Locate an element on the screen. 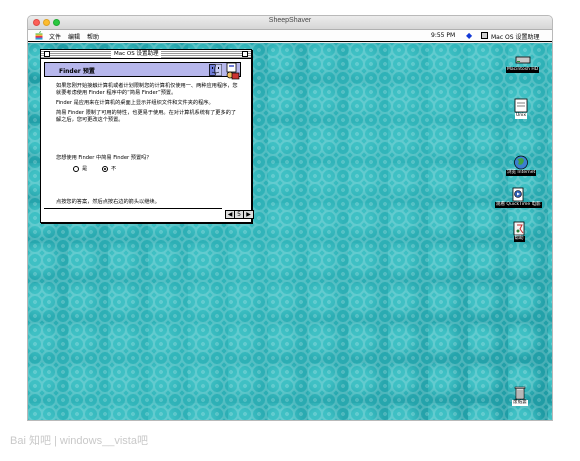  hard-disk-label: Macintosh HD is located at coordinates (523, 70).